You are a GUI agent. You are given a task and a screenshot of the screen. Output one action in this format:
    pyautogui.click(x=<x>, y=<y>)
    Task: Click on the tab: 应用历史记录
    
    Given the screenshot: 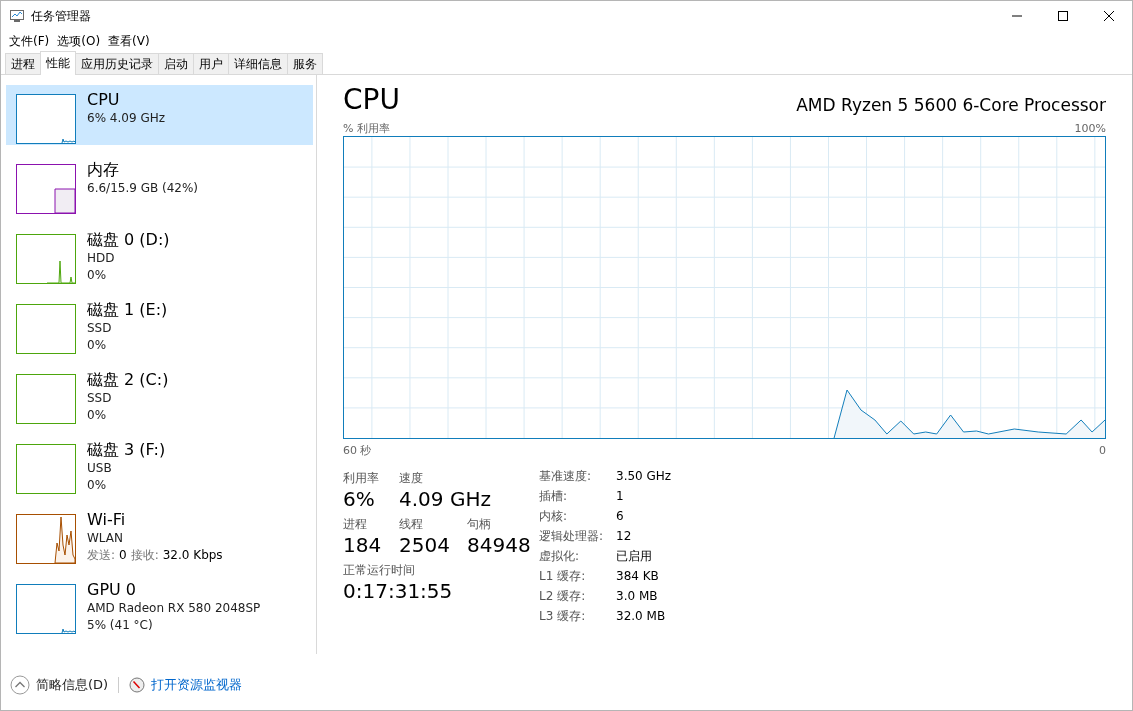 What is the action you would take?
    pyautogui.click(x=117, y=63)
    